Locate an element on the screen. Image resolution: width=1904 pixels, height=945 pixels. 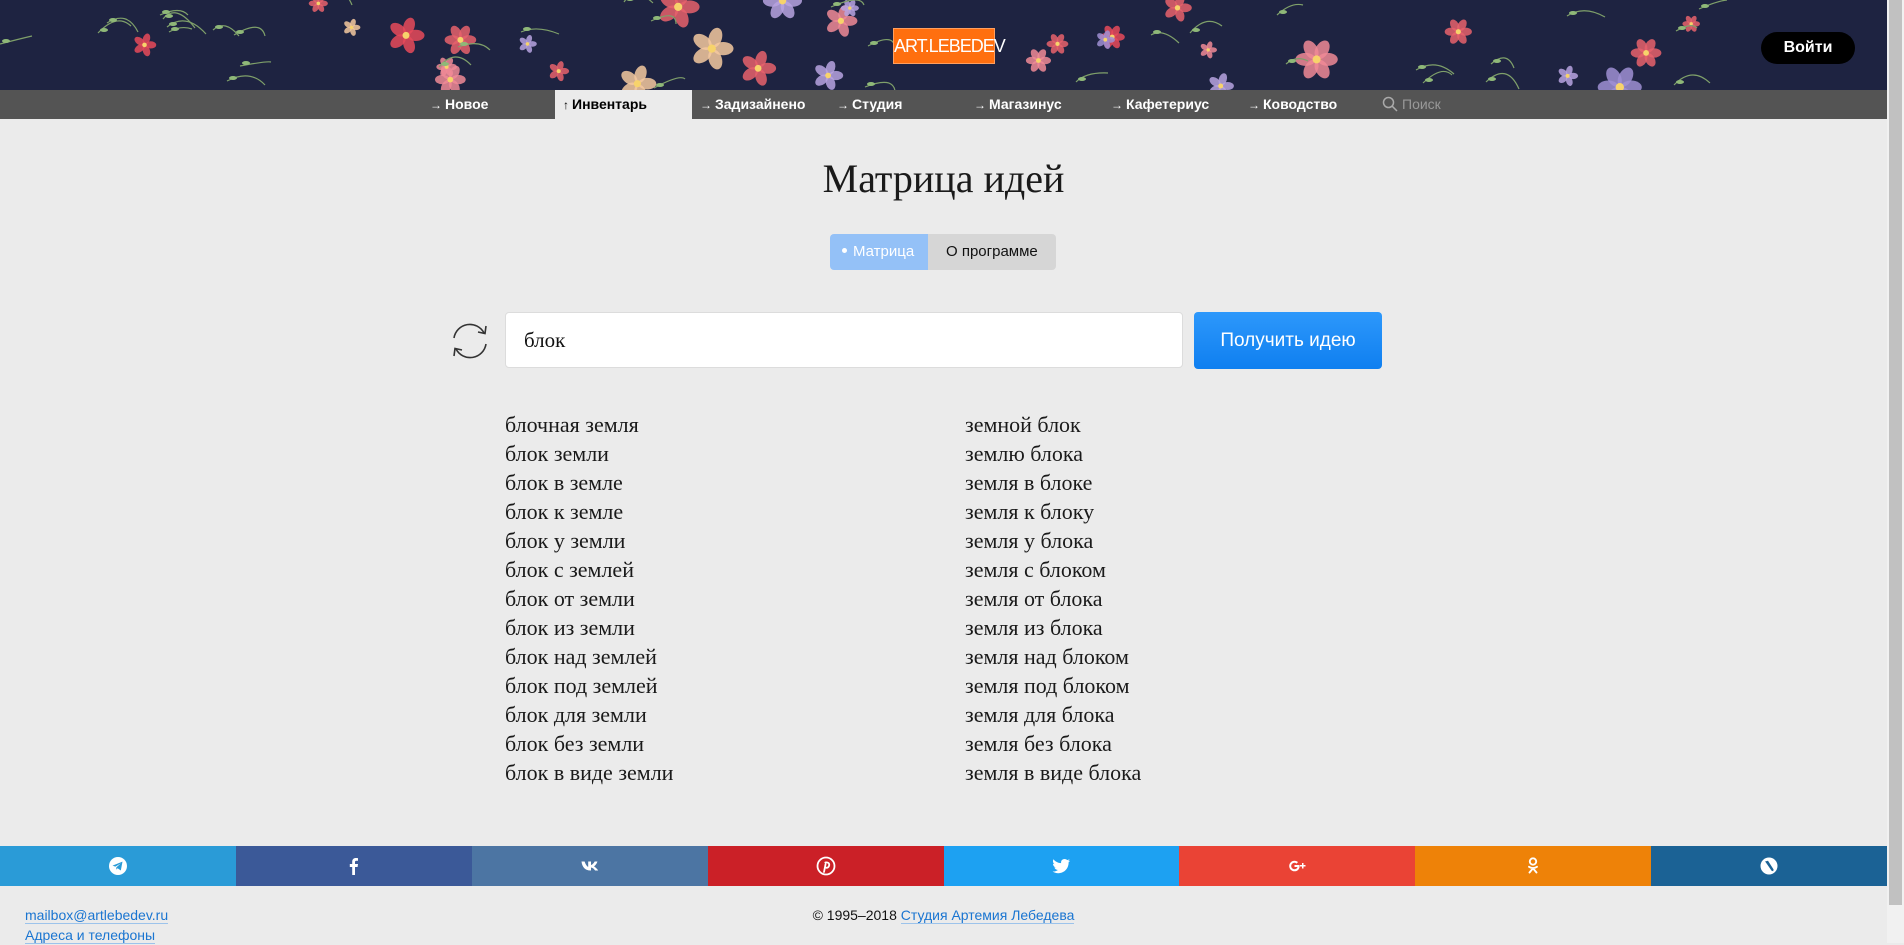
result-item: земля без блока is located at coordinates (1038, 743).